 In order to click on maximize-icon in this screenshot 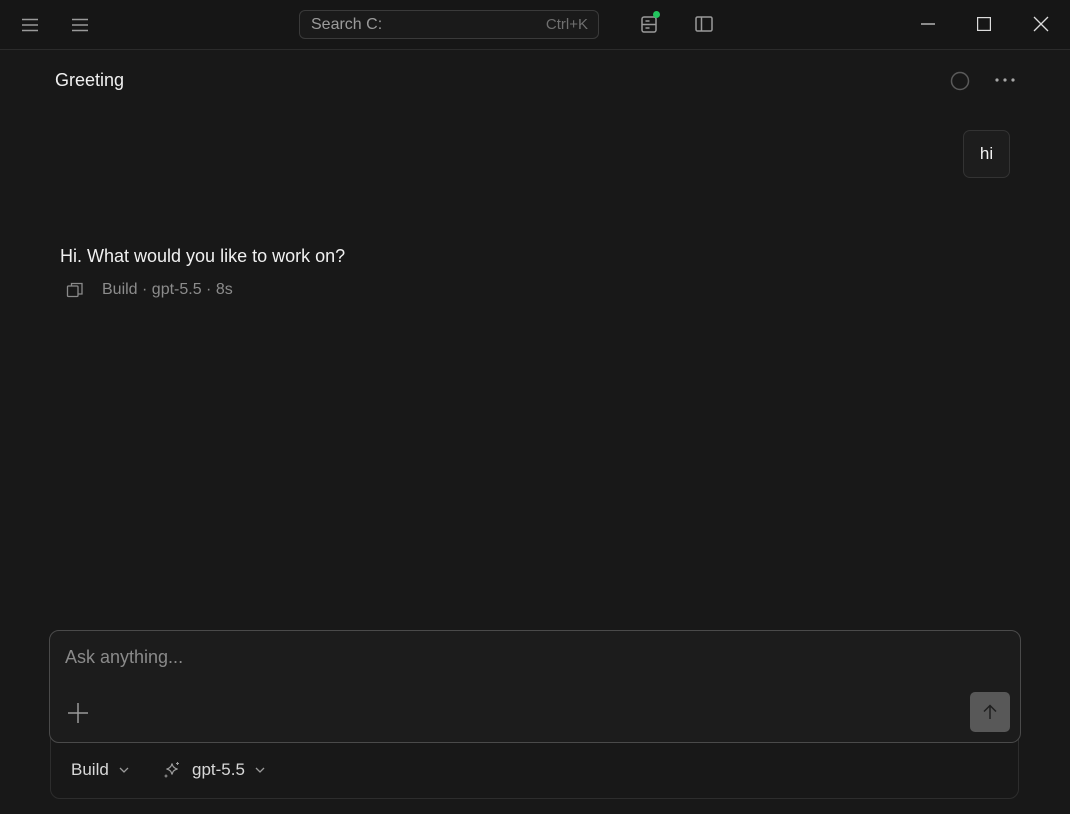, I will do `click(984, 24)`.